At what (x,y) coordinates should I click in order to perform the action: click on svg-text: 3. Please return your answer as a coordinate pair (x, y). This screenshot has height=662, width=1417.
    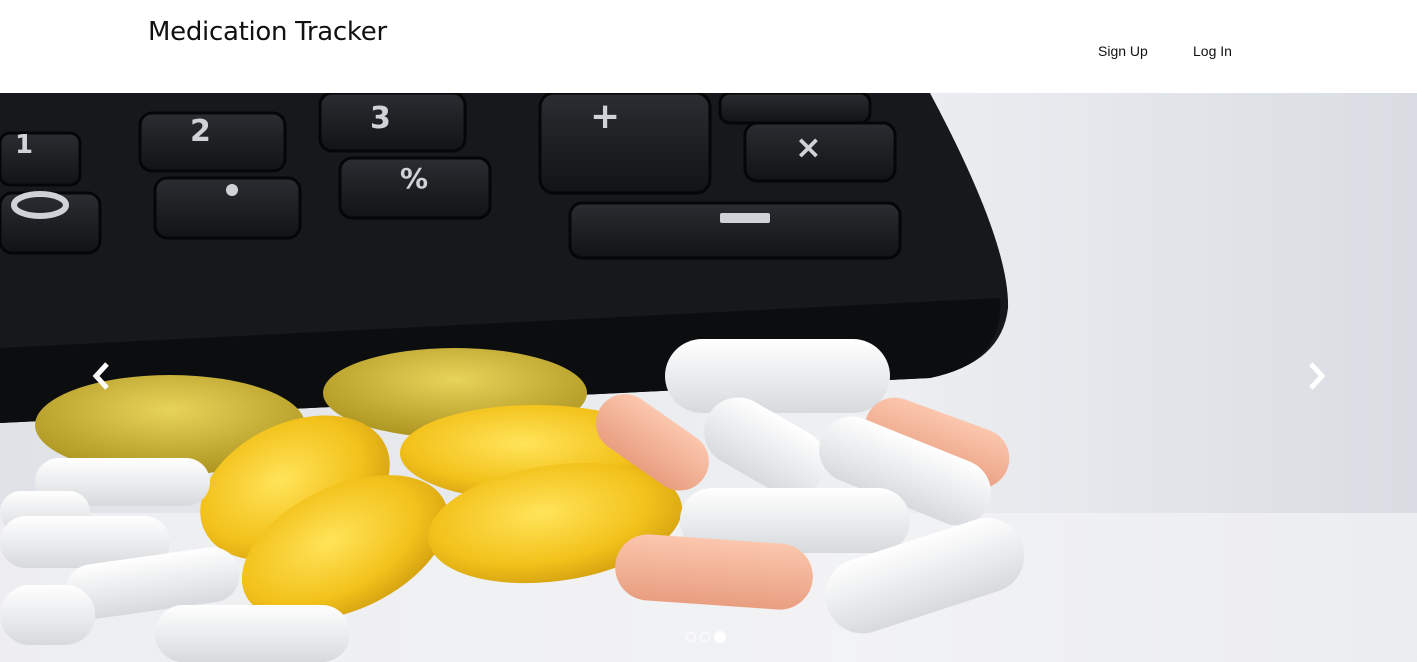
    Looking at the image, I should click on (380, 118).